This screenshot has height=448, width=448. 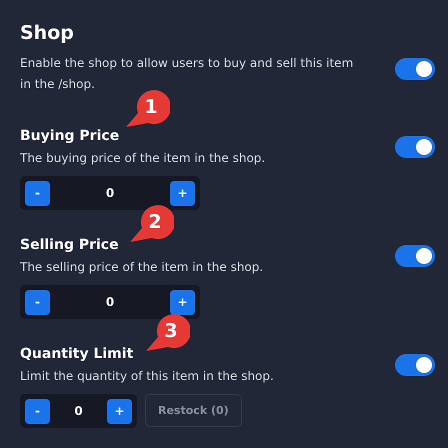 What do you see at coordinates (69, 245) in the screenshot?
I see `setting-title: Selling Price` at bounding box center [69, 245].